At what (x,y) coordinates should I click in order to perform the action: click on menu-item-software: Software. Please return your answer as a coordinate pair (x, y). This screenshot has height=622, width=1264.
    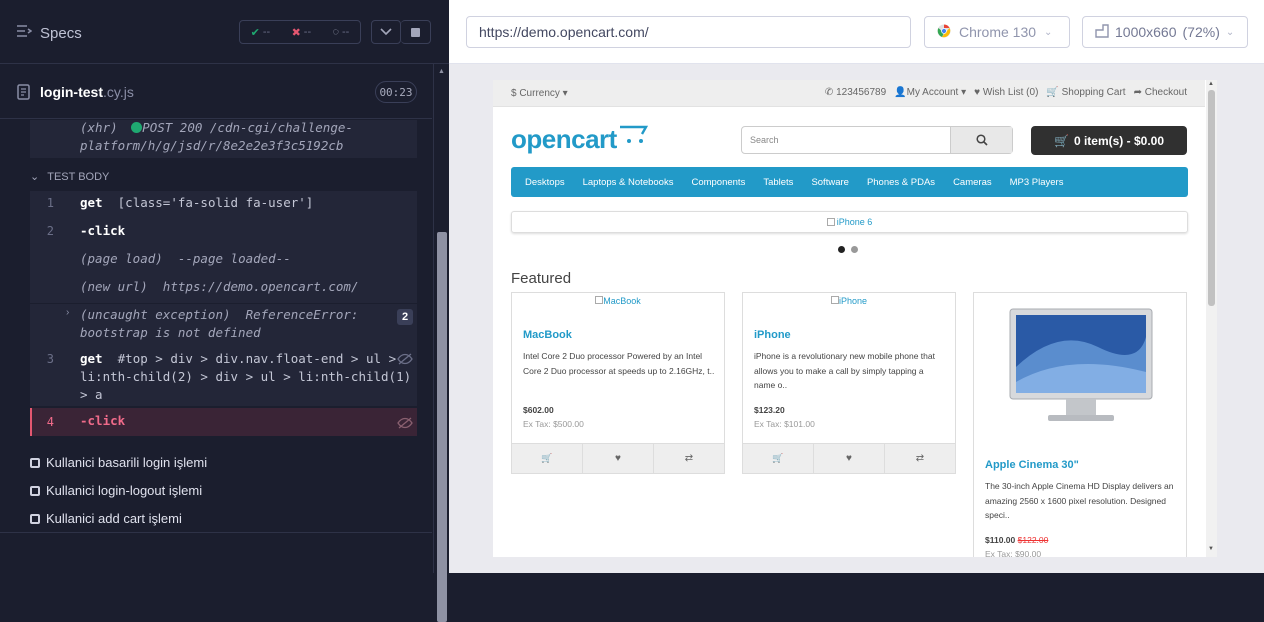
    Looking at the image, I should click on (830, 182).